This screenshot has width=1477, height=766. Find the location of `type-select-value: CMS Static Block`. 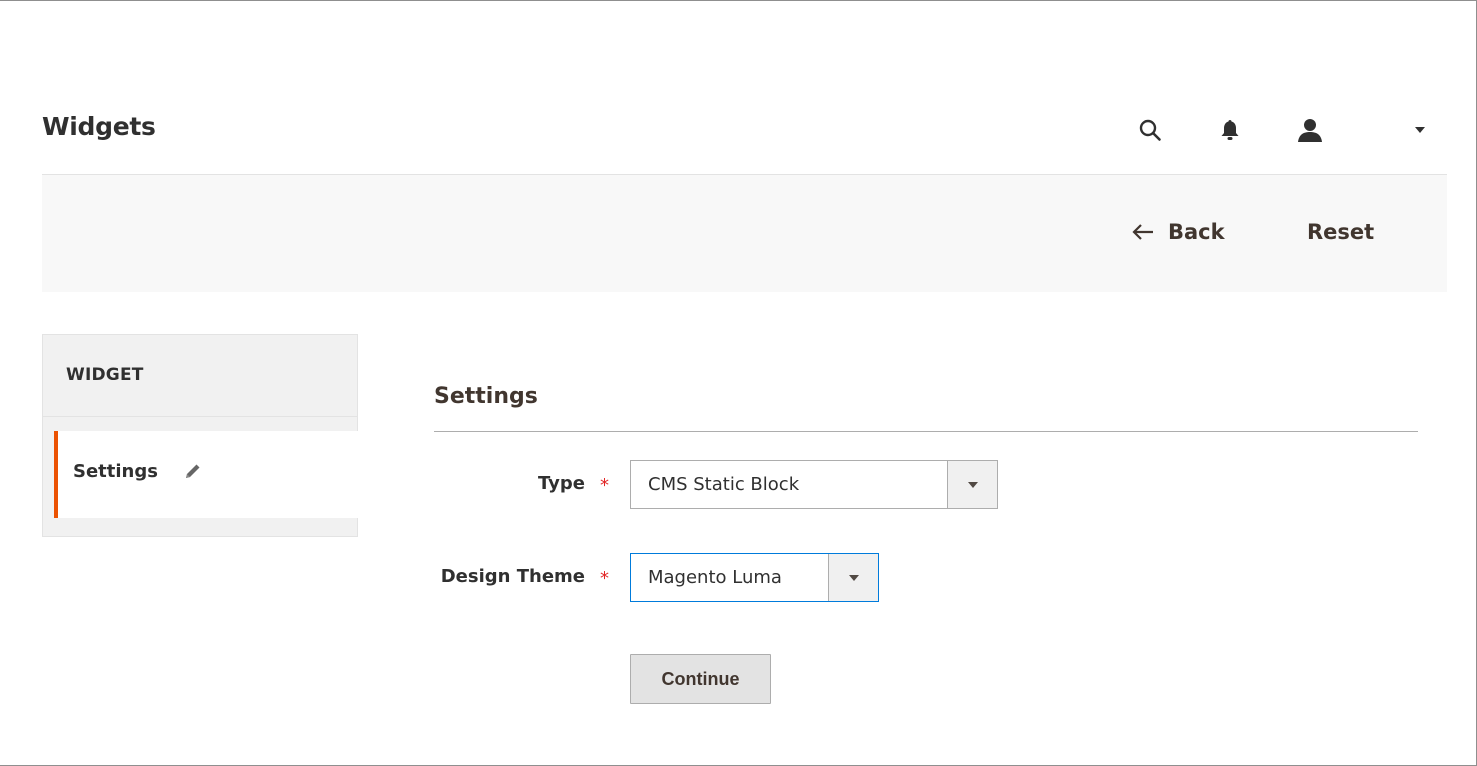

type-select-value: CMS Static Block is located at coordinates (724, 484).